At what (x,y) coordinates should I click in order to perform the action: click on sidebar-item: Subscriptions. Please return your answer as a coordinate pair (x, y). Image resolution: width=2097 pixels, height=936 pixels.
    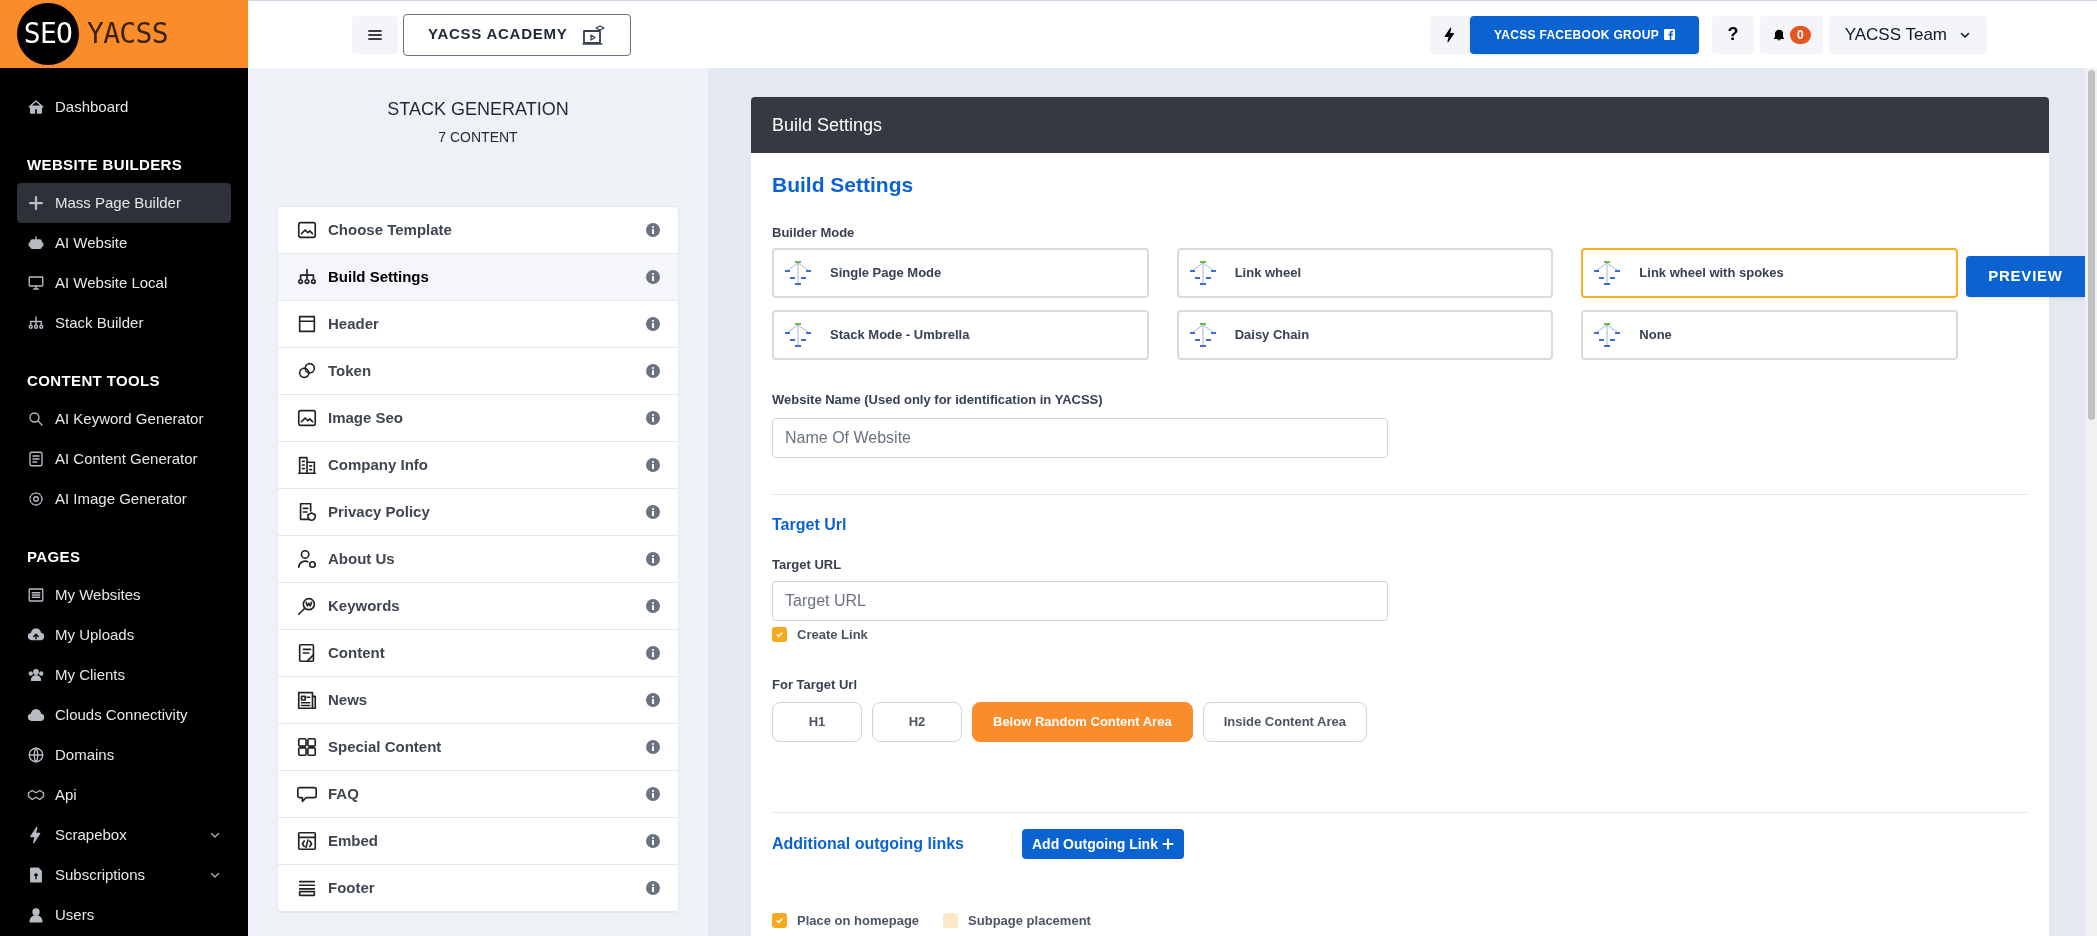
    Looking at the image, I should click on (124, 875).